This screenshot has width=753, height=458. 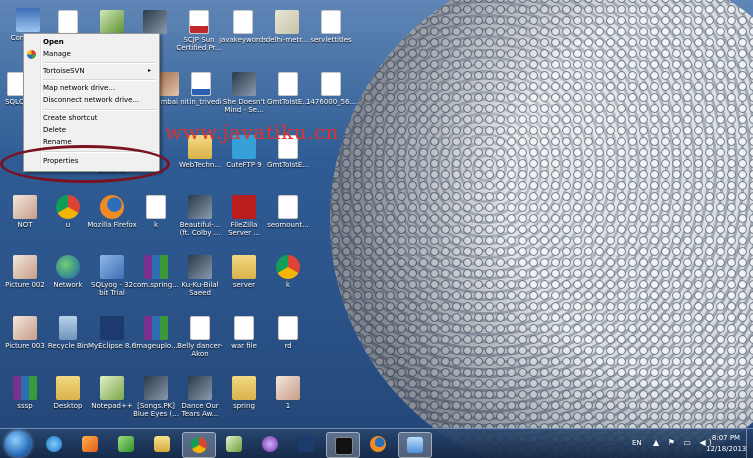 What do you see at coordinates (31, 54) in the screenshot?
I see `shield-icon` at bounding box center [31, 54].